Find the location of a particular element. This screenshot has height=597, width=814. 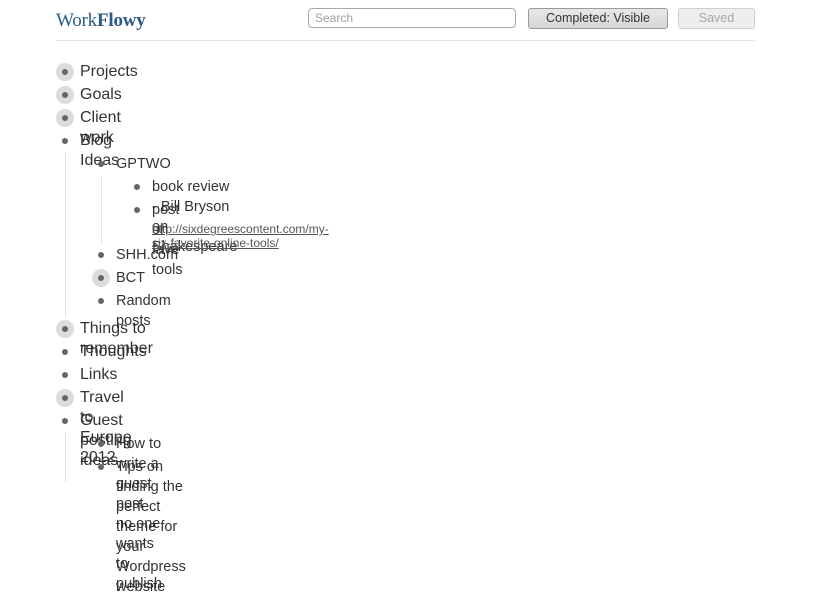

shh-bullet is located at coordinates (101, 255).